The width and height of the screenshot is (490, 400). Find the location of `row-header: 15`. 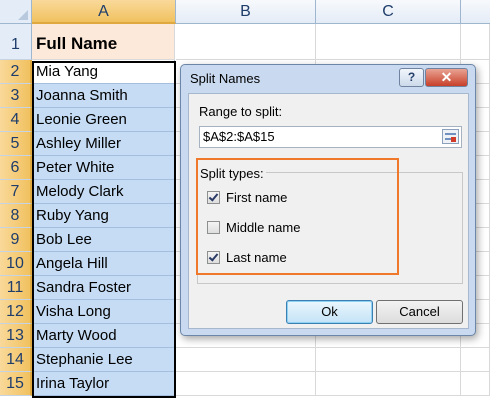

row-header: 15 is located at coordinates (16, 384).